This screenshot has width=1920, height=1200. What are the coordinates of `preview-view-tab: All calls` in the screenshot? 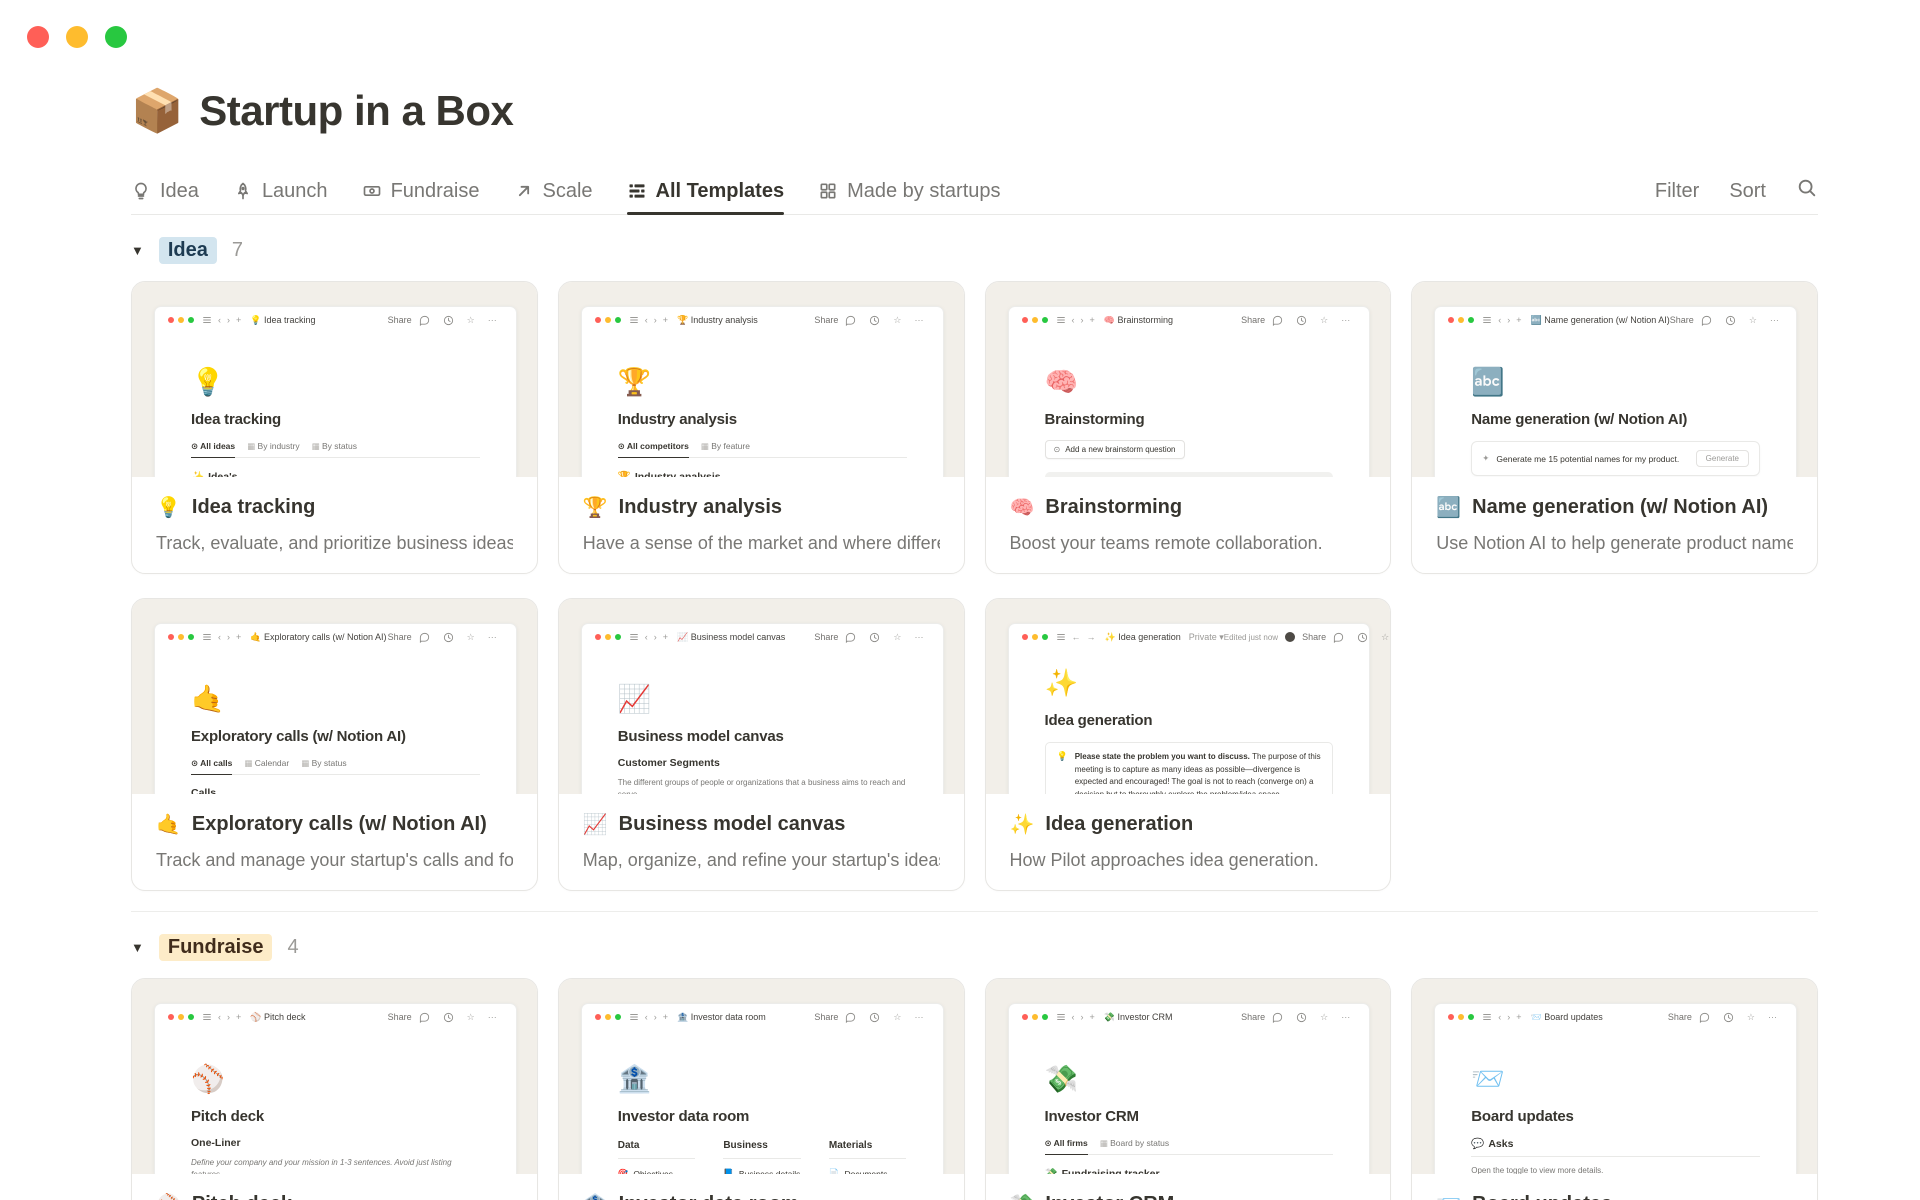 It's located at (212, 767).